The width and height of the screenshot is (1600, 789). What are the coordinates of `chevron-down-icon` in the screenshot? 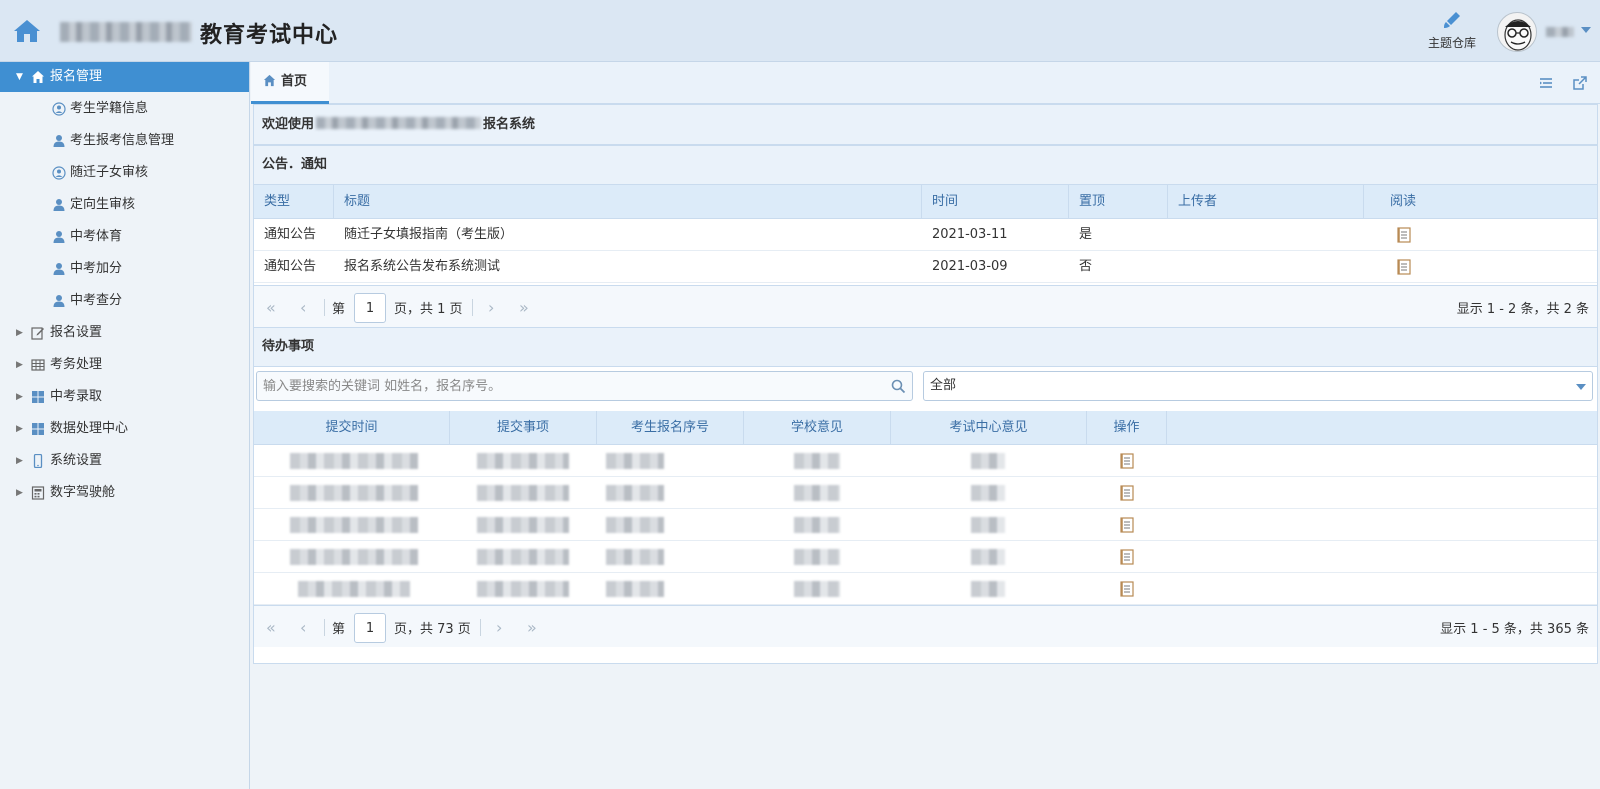 It's located at (1581, 387).